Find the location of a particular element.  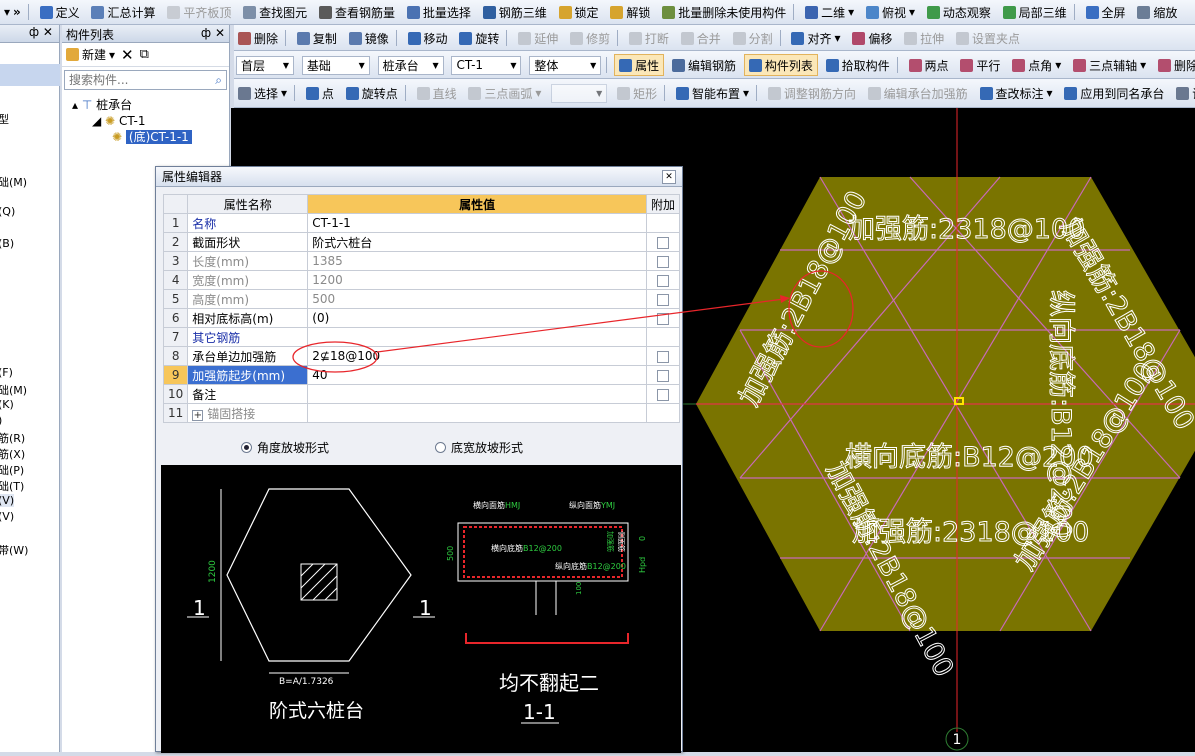

tree-node-root: ▴ ⊤ 桩承台 is located at coordinates (132, 105).